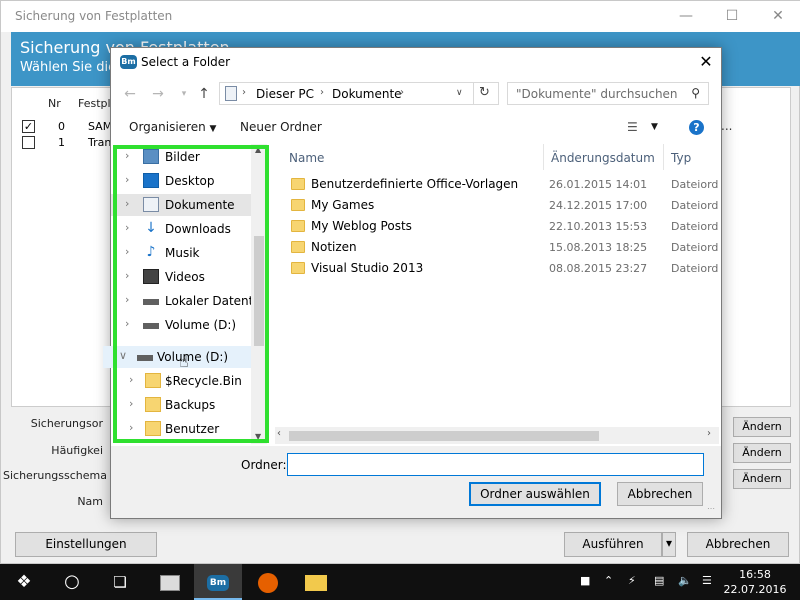 This screenshot has height=600, width=800. What do you see at coordinates (585, 580) in the screenshot?
I see `tray-backup-icon: ■` at bounding box center [585, 580].